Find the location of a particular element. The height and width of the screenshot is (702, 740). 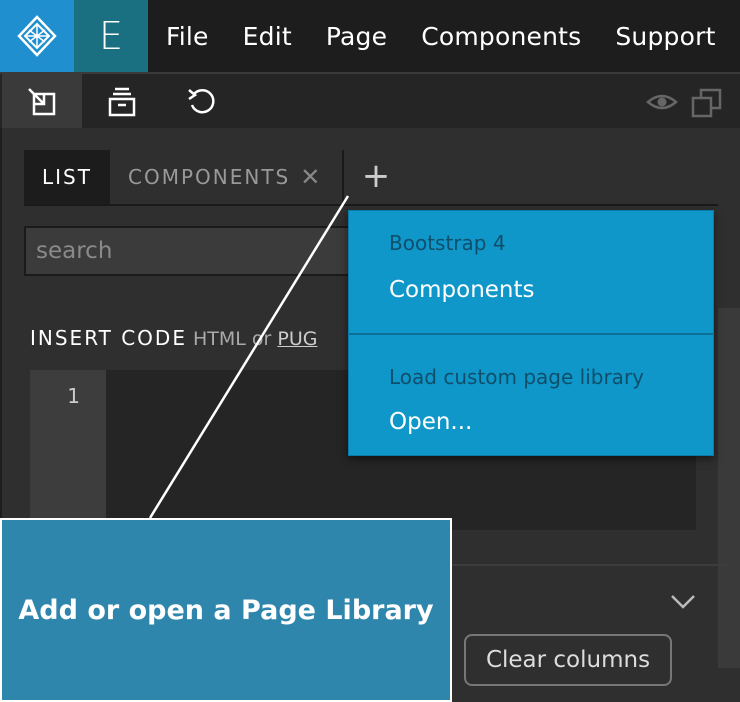

tab-components-label: COMPONENTS is located at coordinates (209, 177).